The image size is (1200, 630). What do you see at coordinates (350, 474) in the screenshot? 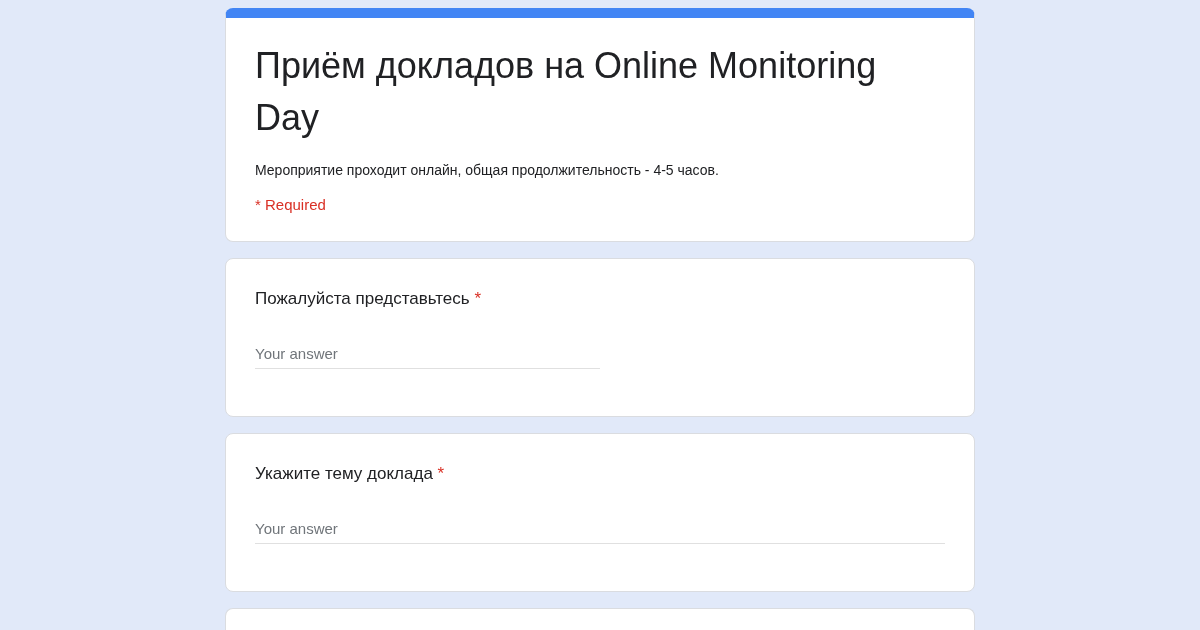
I see `question-label: Укажите тему доклада *` at bounding box center [350, 474].